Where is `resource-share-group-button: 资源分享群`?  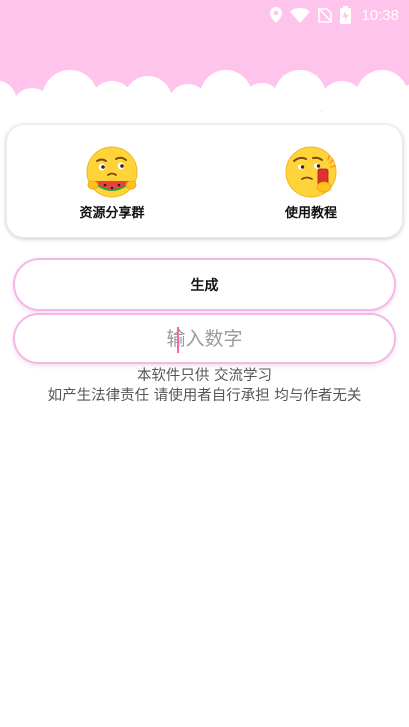
resource-share-group-button: 资源分享群 is located at coordinates (112, 185).